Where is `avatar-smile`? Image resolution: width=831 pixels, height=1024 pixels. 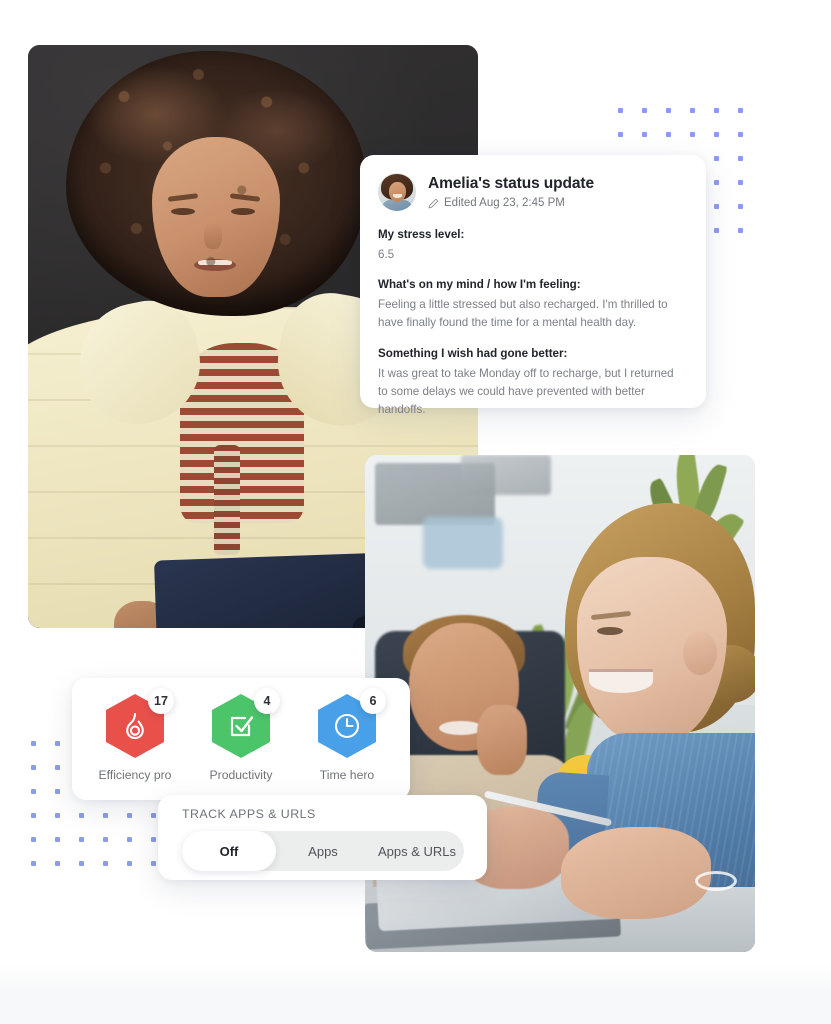
avatar-smile is located at coordinates (397, 196).